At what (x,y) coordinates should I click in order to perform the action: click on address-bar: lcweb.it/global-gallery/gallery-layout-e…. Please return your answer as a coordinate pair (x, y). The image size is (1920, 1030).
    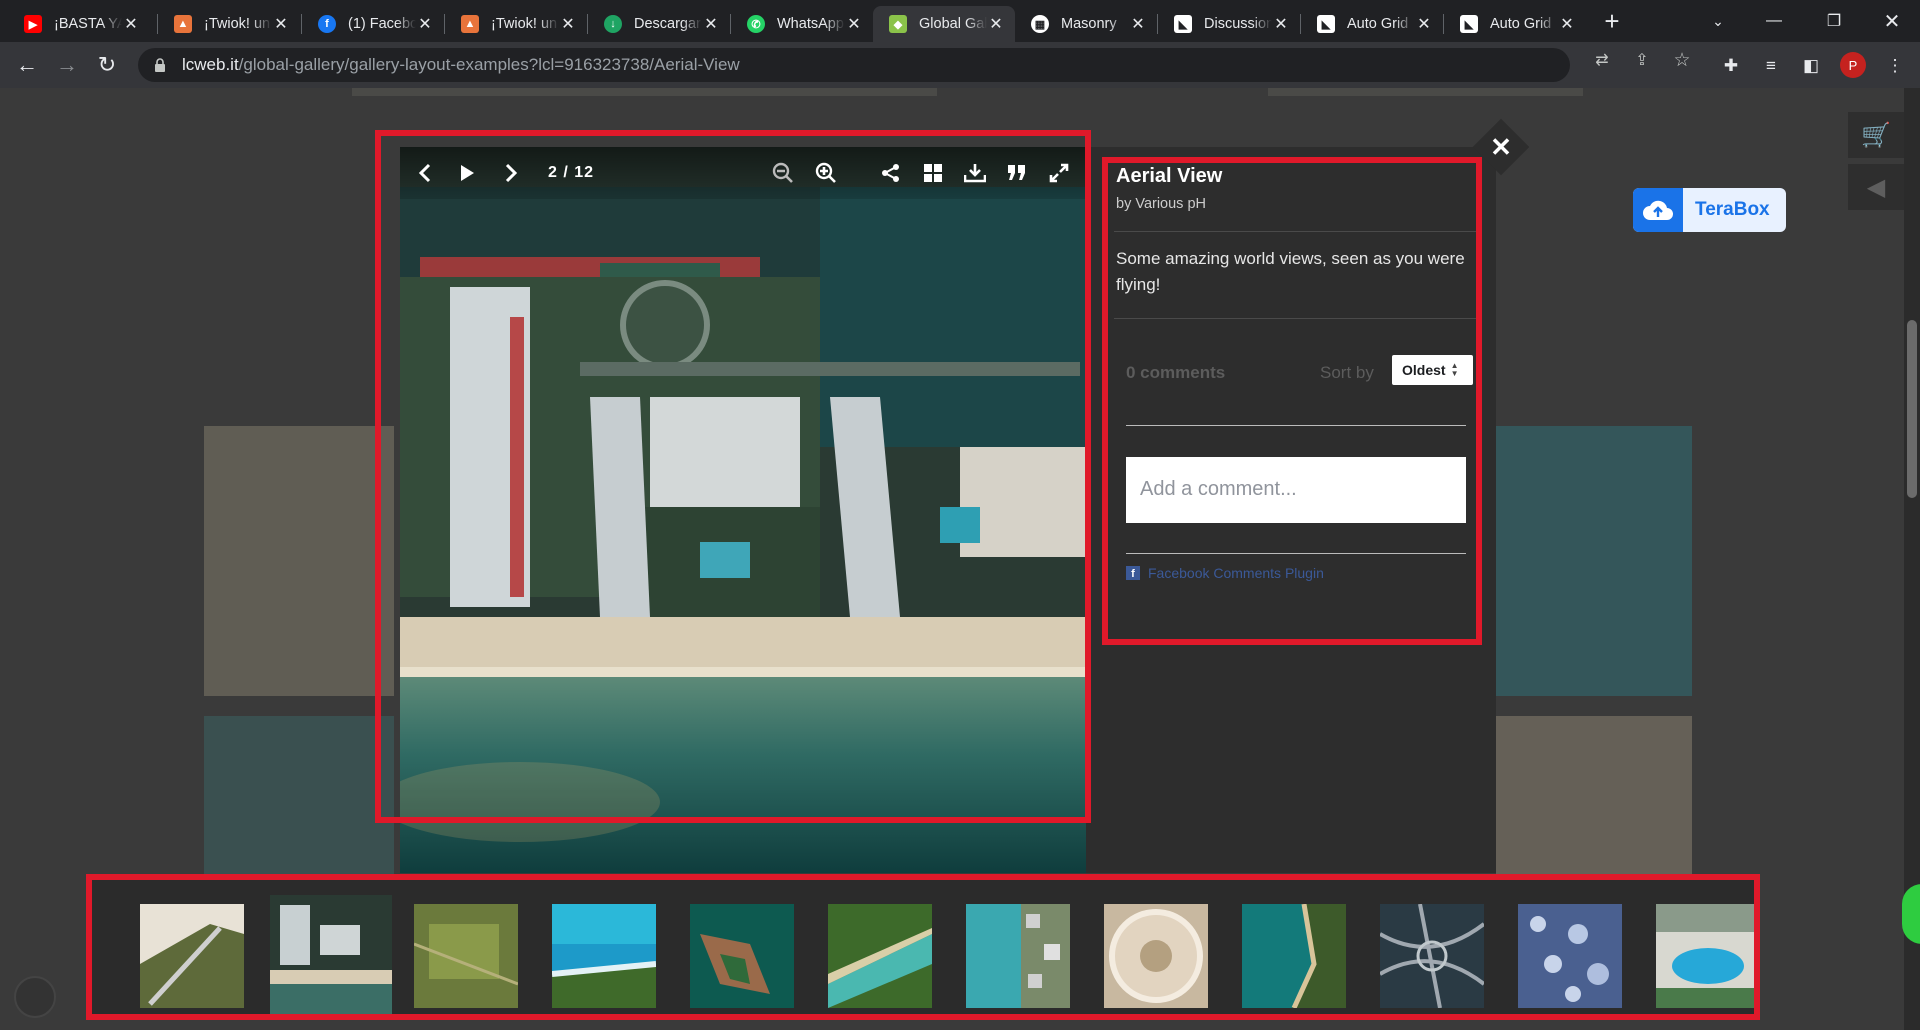
    Looking at the image, I should click on (854, 65).